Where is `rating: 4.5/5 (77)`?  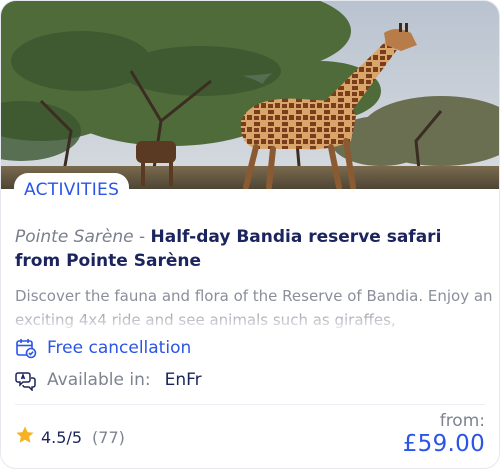
rating: 4.5/5 (77) is located at coordinates (70, 437).